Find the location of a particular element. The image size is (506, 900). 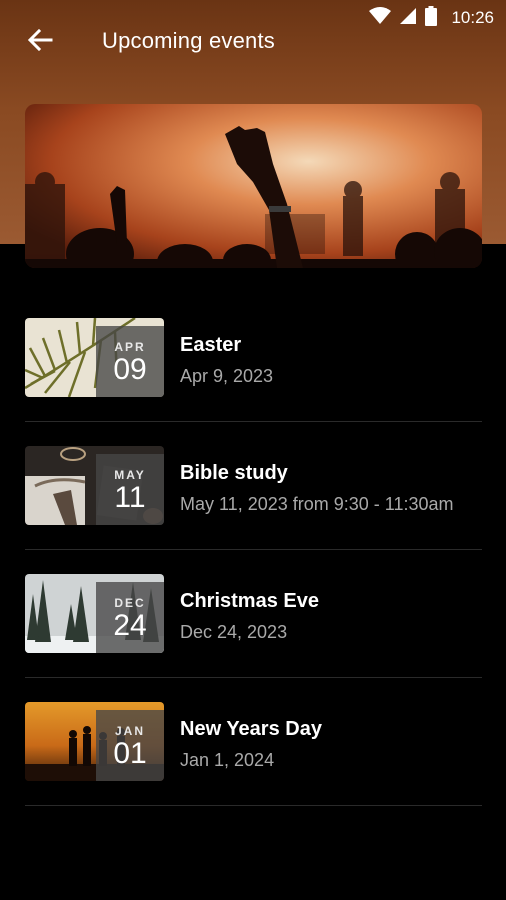

event-title: New Years Day is located at coordinates (251, 729).